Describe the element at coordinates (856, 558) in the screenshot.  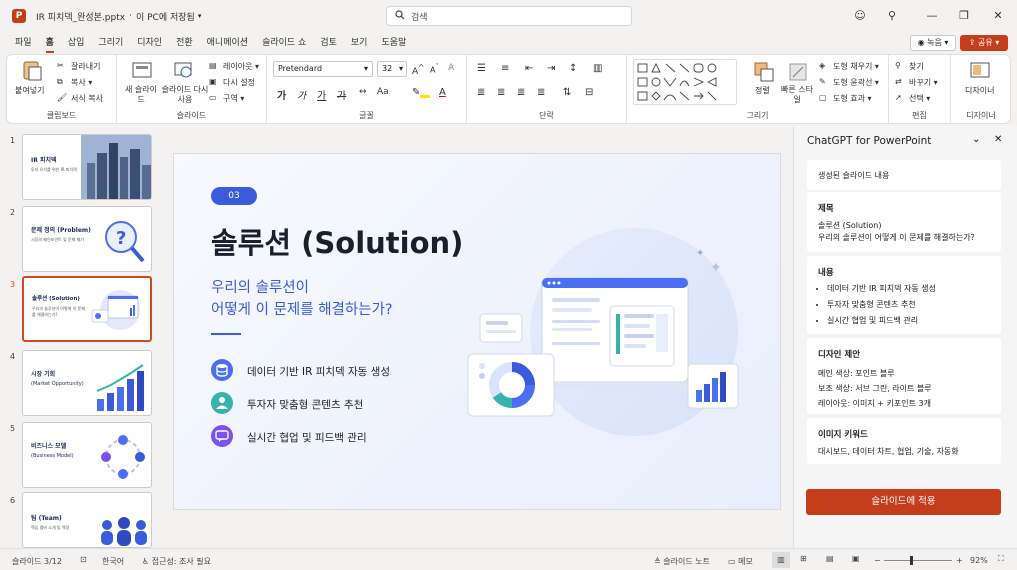
I see `slideshow-icon: ▣` at that location.